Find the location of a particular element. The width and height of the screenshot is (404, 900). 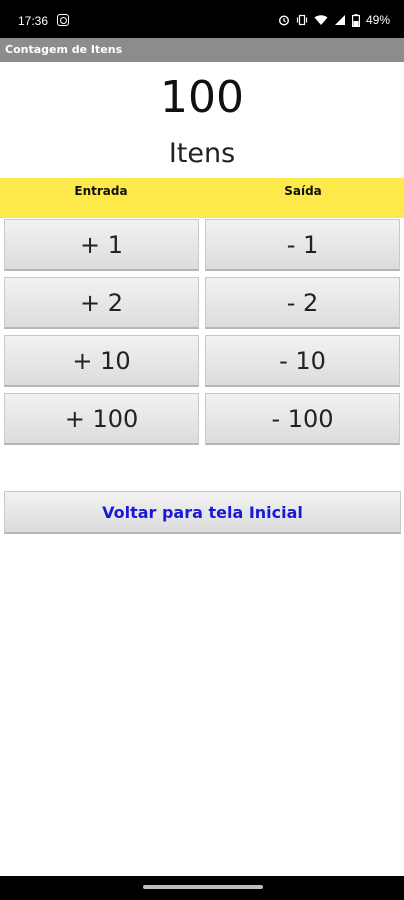

battery-icon is located at coordinates (355, 20).